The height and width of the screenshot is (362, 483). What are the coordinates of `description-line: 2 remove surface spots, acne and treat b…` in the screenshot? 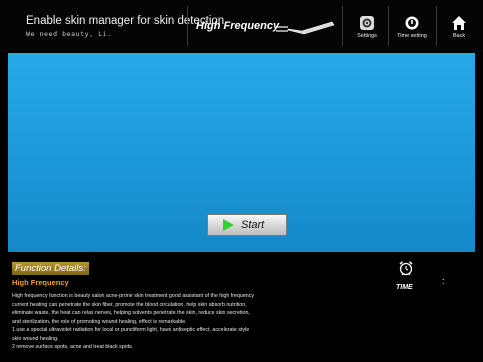 It's located at (73, 347).